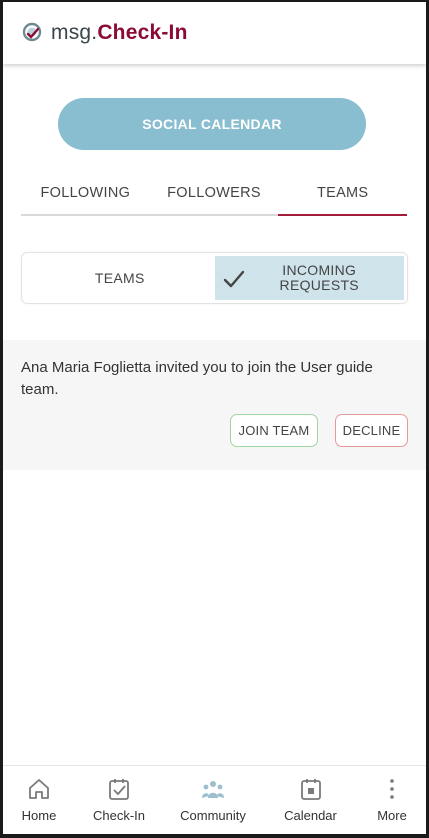 The height and width of the screenshot is (838, 429). I want to click on more-icon, so click(392, 789).